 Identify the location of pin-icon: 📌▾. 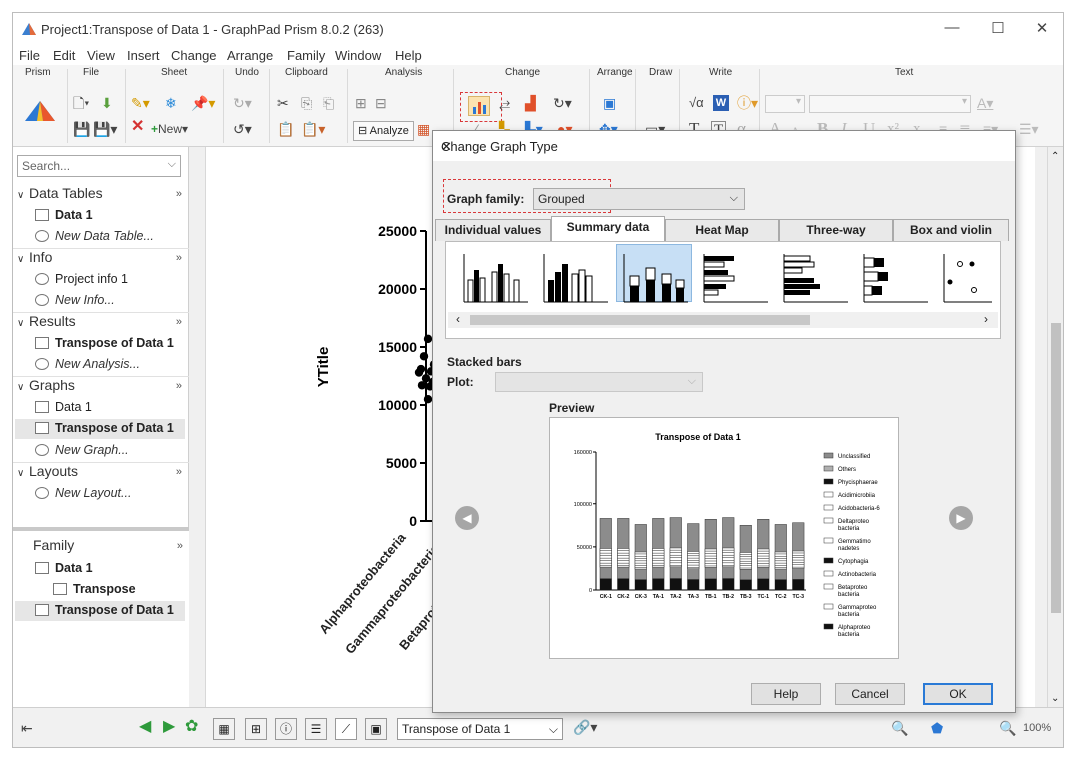
(203, 103).